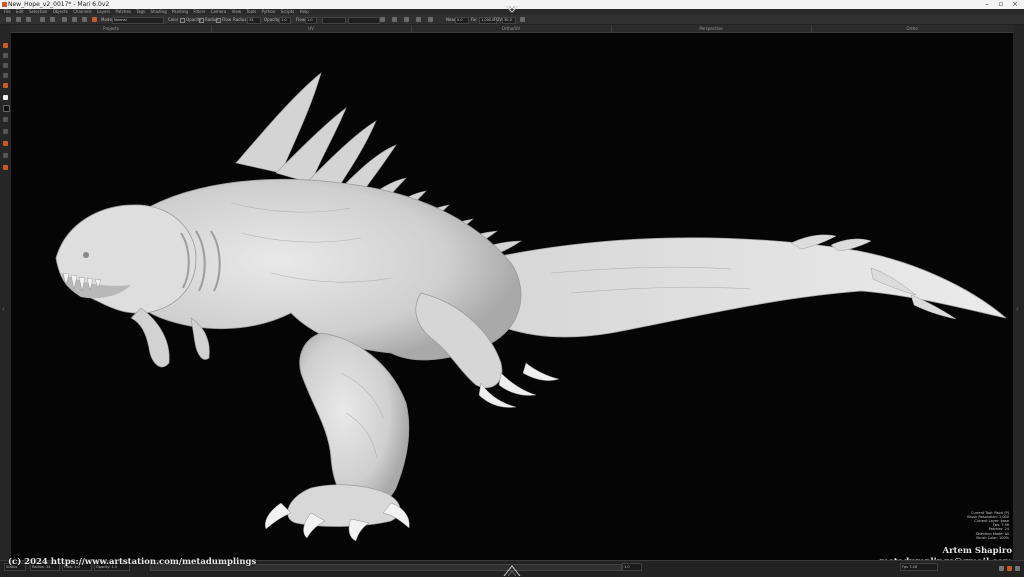 This screenshot has height=577, width=1024. Describe the element at coordinates (418, 19) in the screenshot. I see `grid-icon` at that location.